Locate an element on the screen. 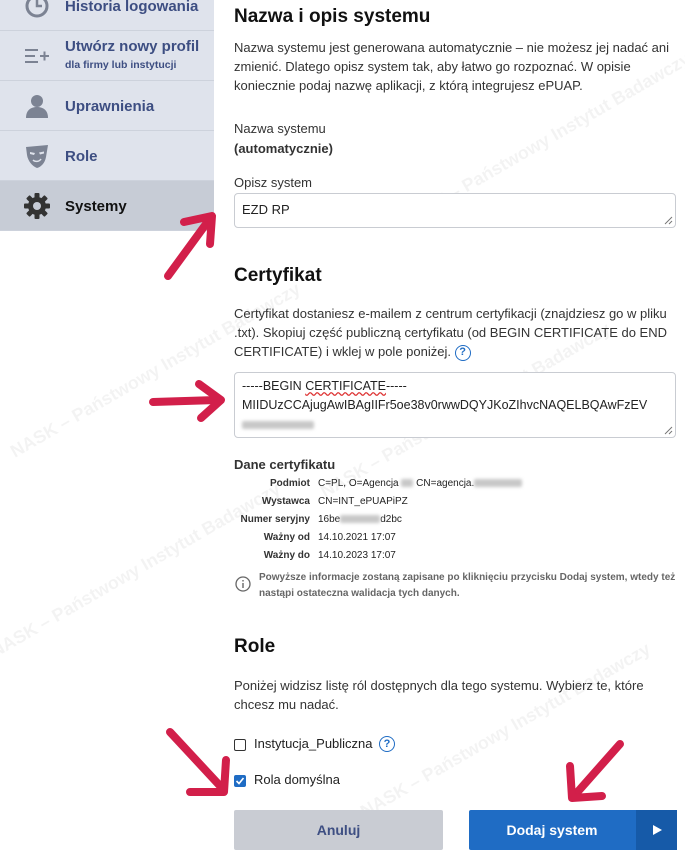  sidebar-item-login-history: Historia logowania is located at coordinates (107, 15).